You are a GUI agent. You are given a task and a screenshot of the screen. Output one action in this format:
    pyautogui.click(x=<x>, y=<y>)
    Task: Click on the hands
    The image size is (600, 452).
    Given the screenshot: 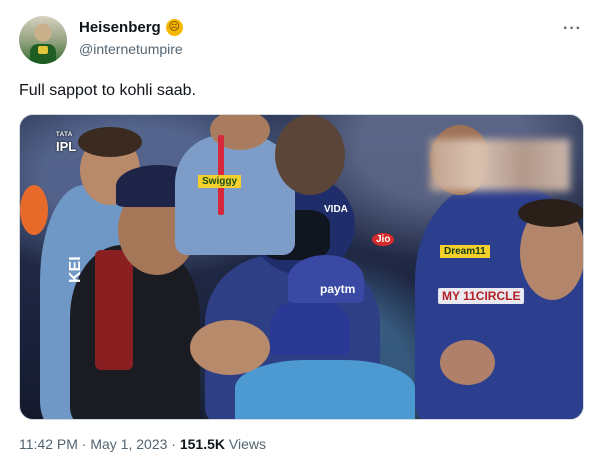 What is the action you would take?
    pyautogui.click(x=230, y=347)
    